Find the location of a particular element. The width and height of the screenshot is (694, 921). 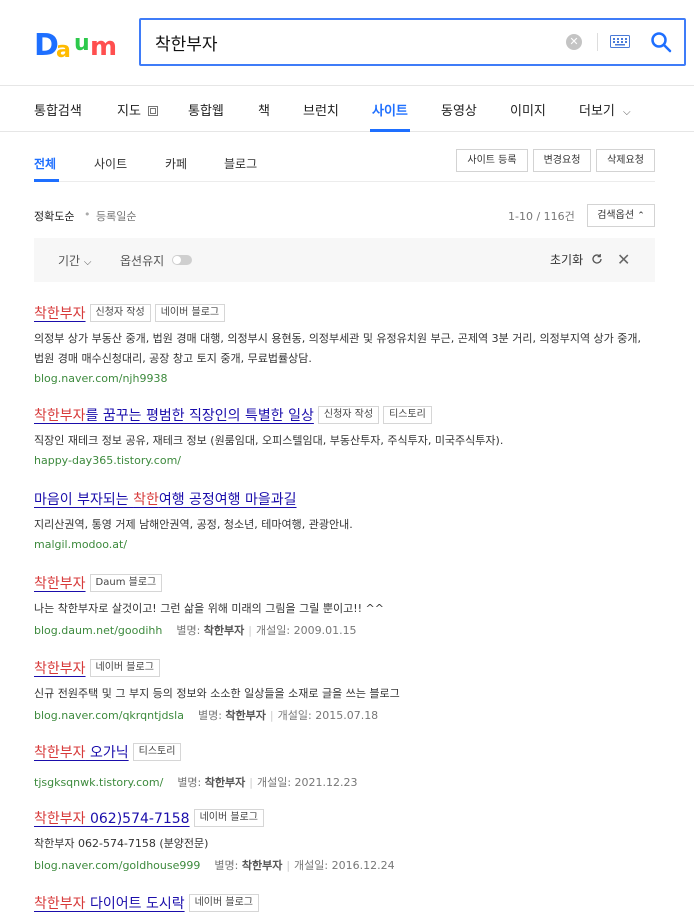

sort-date: 등록일순 is located at coordinates (116, 216).